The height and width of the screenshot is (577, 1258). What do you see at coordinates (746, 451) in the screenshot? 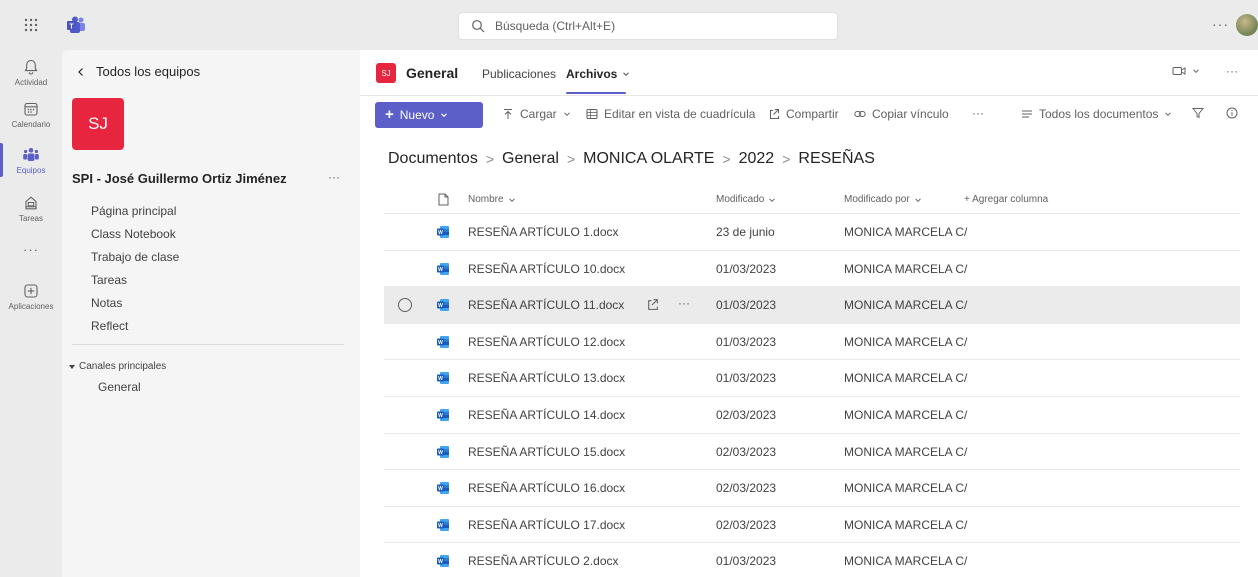
I see `modified-date: 02/03/2023` at bounding box center [746, 451].